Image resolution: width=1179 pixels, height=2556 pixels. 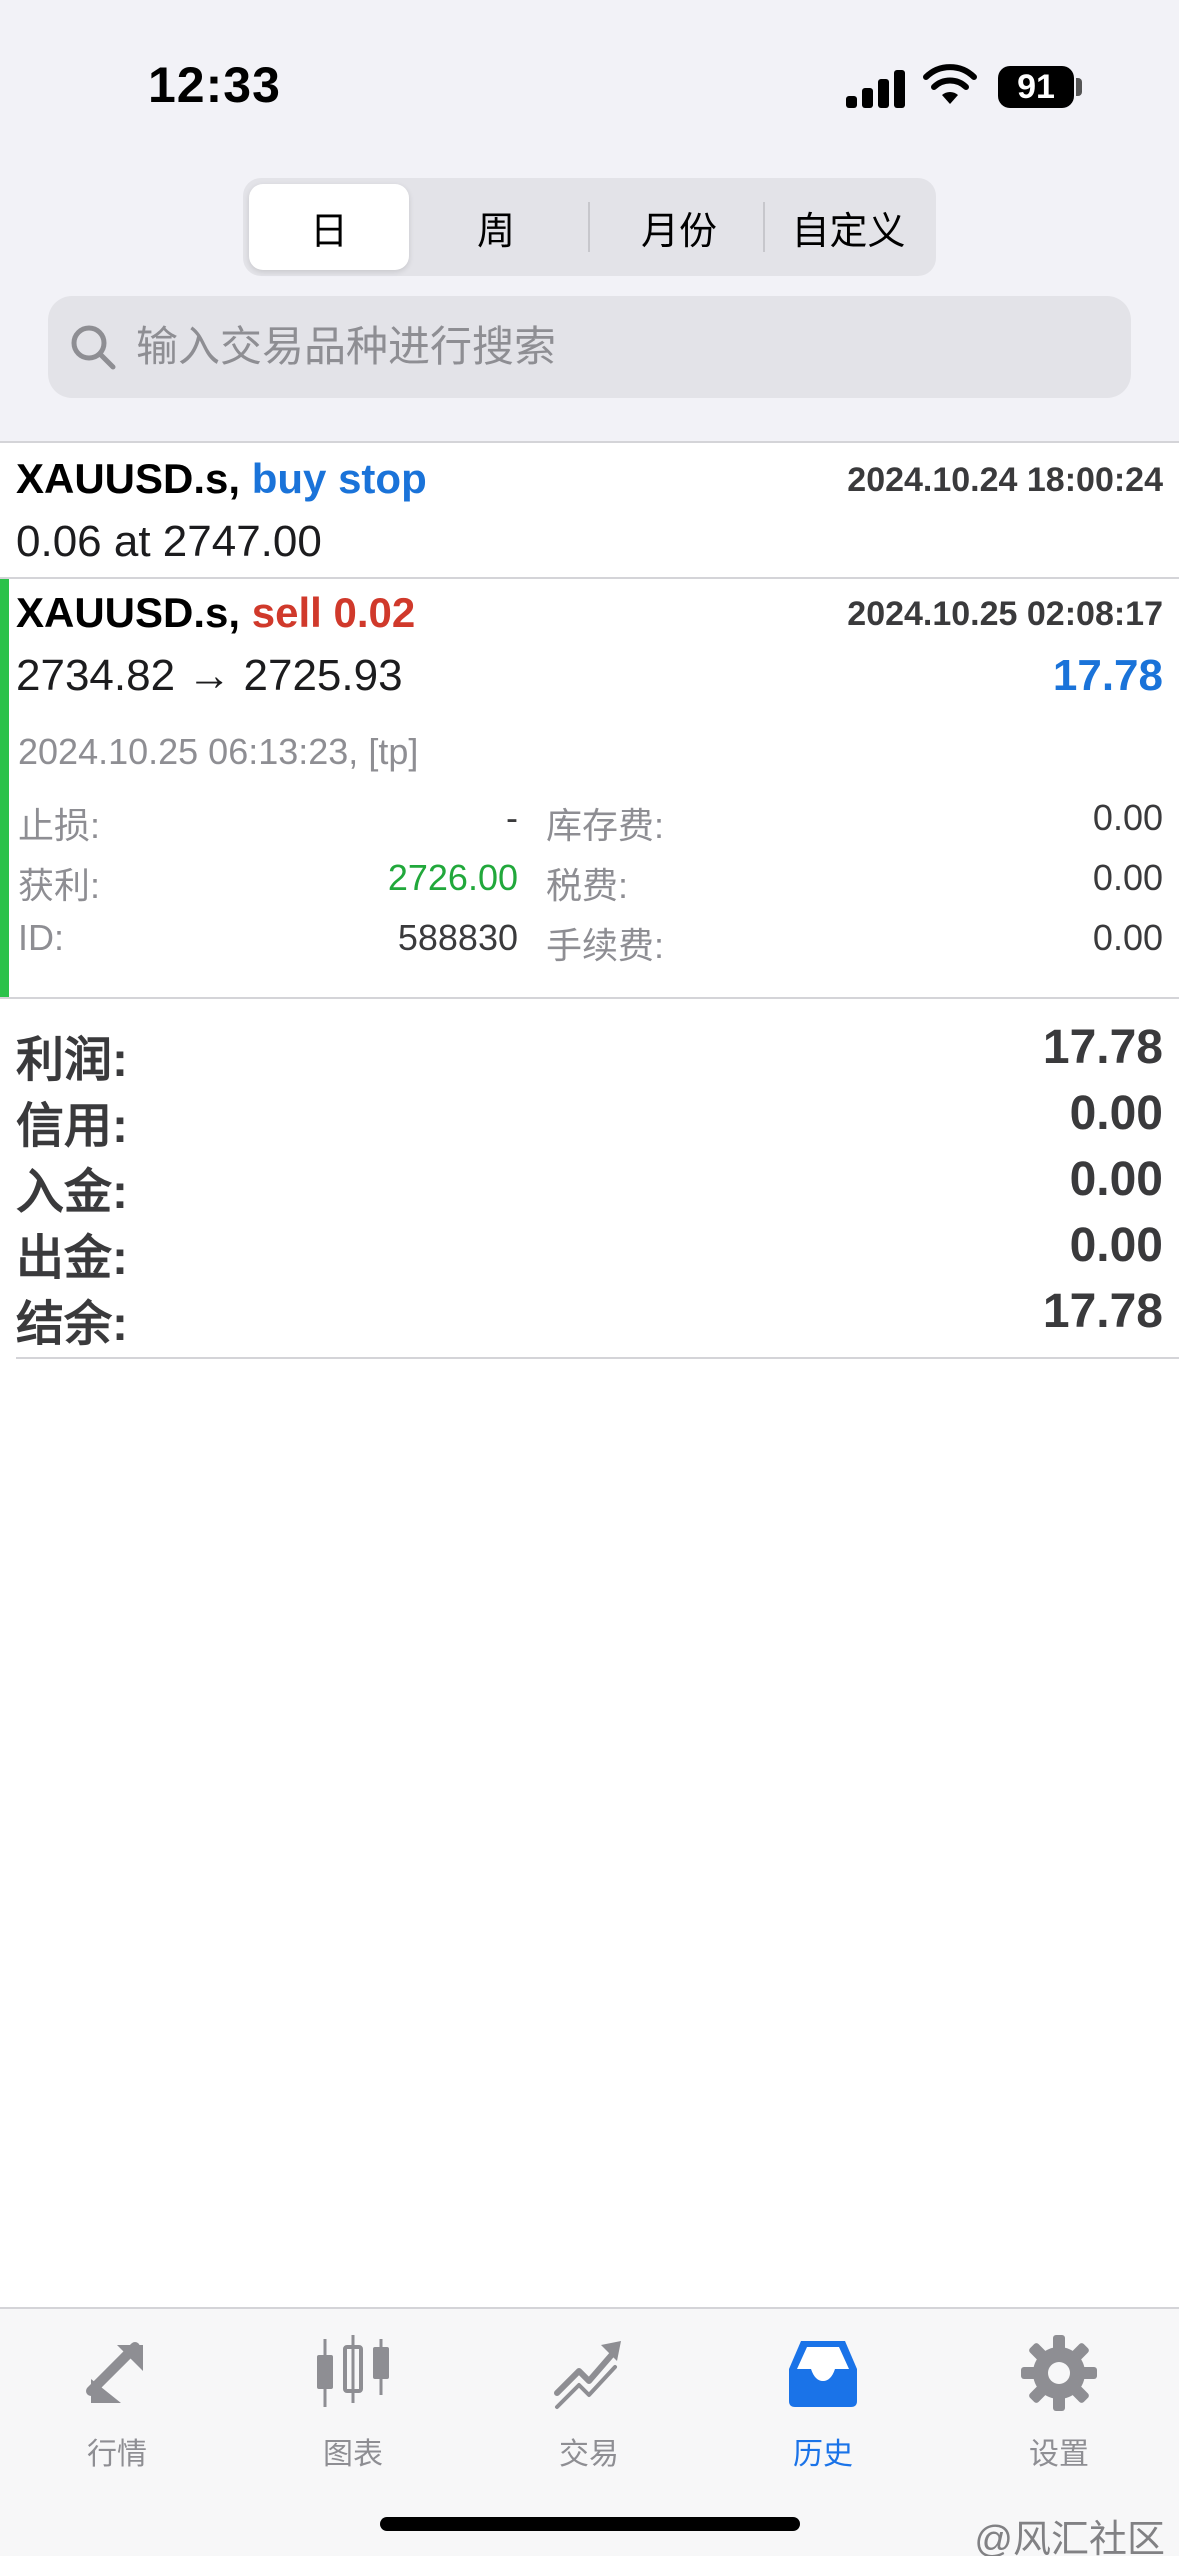 What do you see at coordinates (616, 347) in the screenshot?
I see `search-input` at bounding box center [616, 347].